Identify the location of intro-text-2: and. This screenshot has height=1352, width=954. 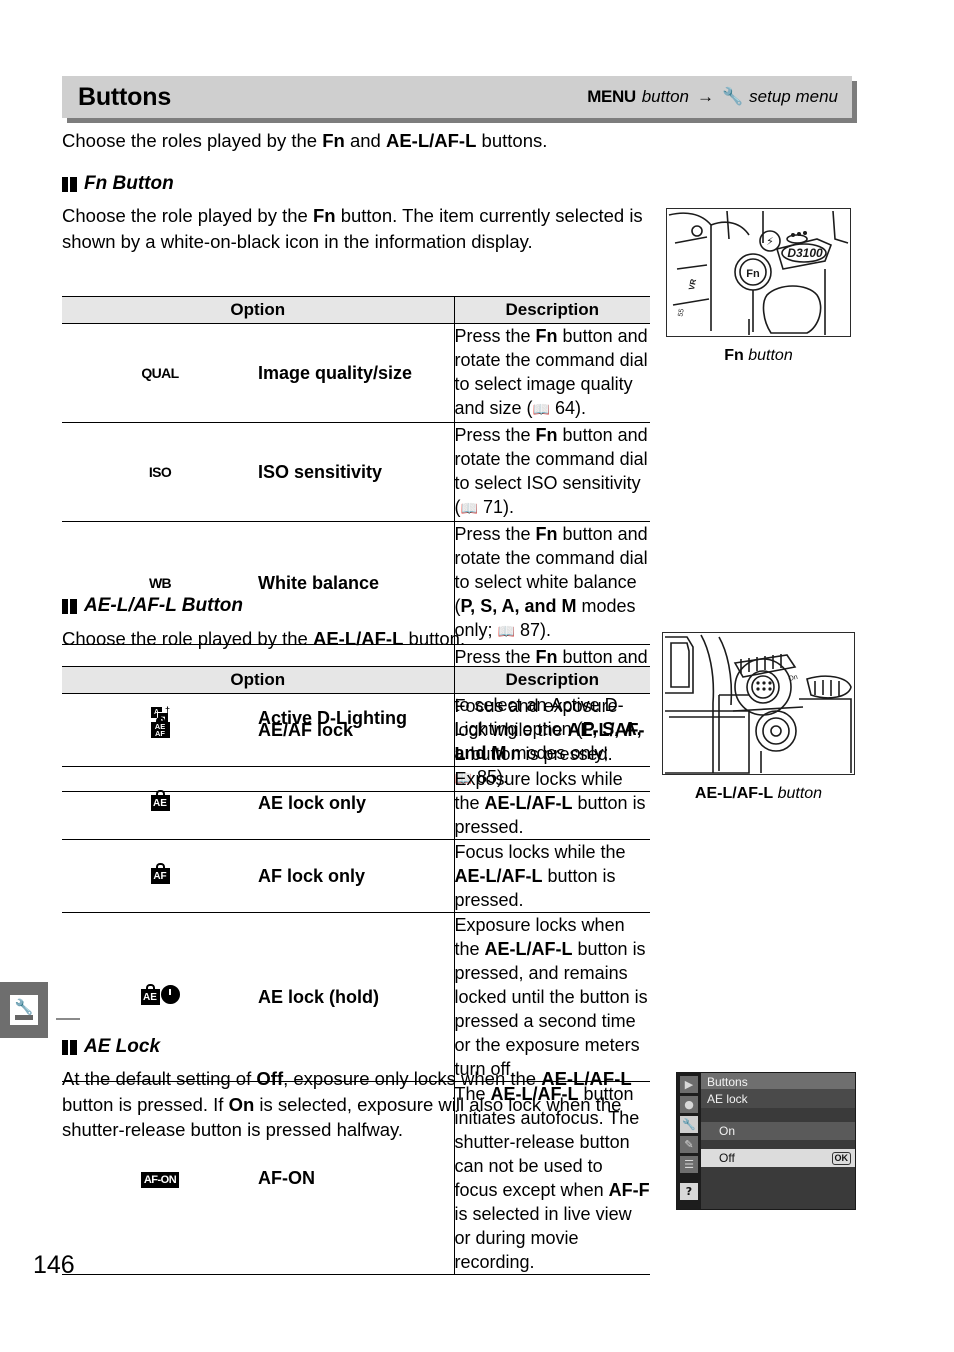
(365, 140).